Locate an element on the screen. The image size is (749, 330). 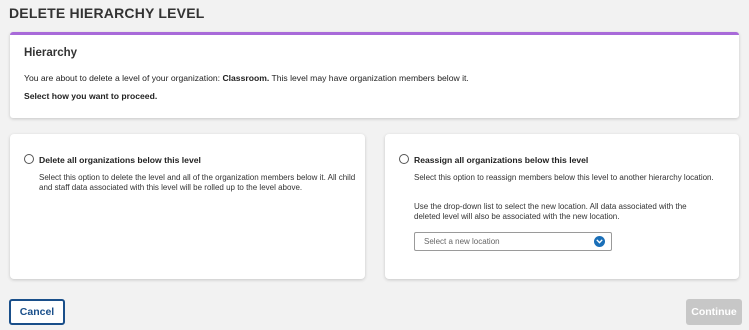
page-title: DELETE HIERARCHY LEVEL is located at coordinates (107, 13).